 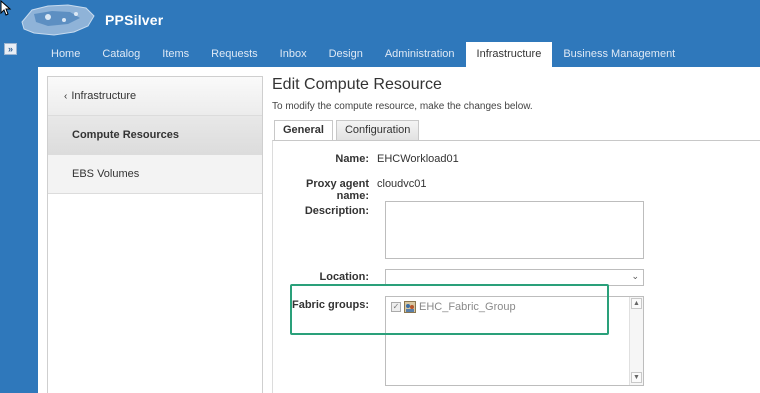 I want to click on scroll-down-icon: ▼, so click(x=636, y=377).